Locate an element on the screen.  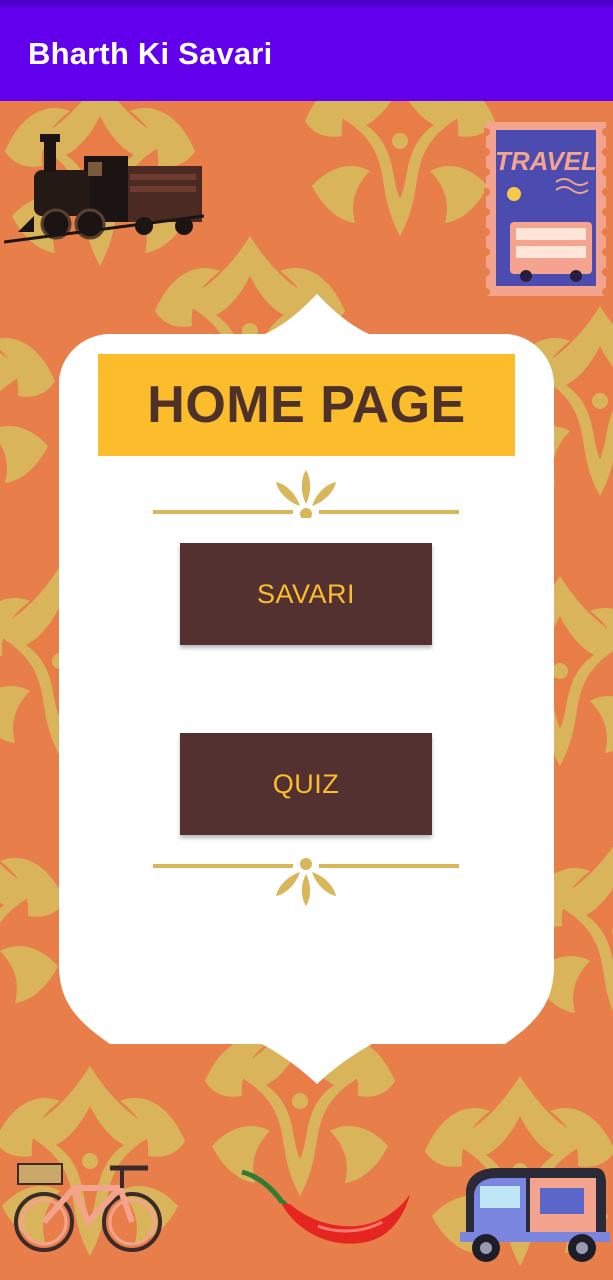
page-title-banner: HOME PAGE is located at coordinates (306, 405).